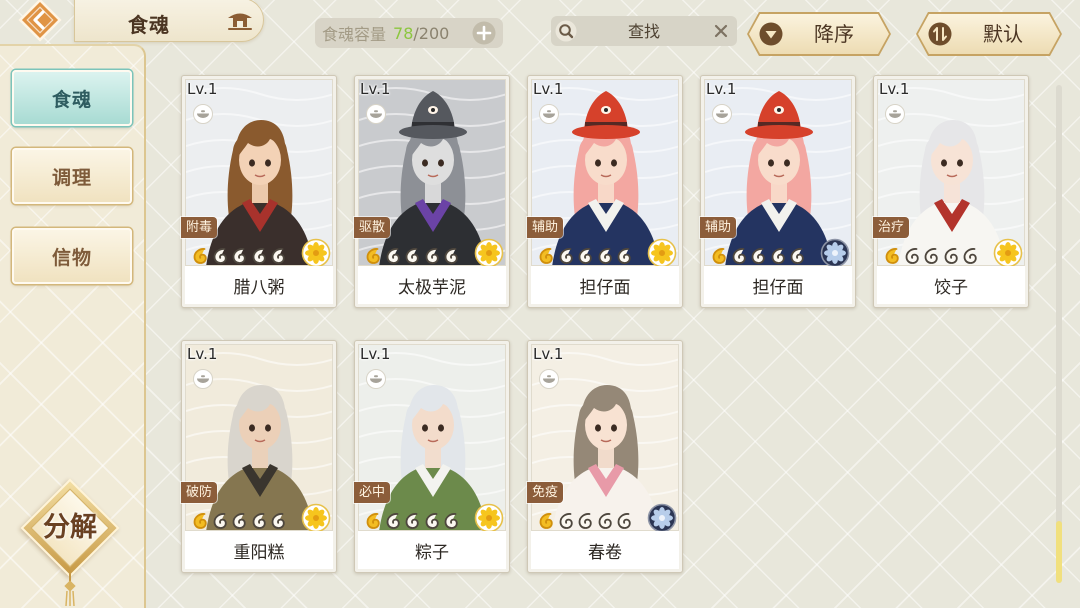 The image size is (1080, 608). I want to click on sort-arrows-icon, so click(940, 34).